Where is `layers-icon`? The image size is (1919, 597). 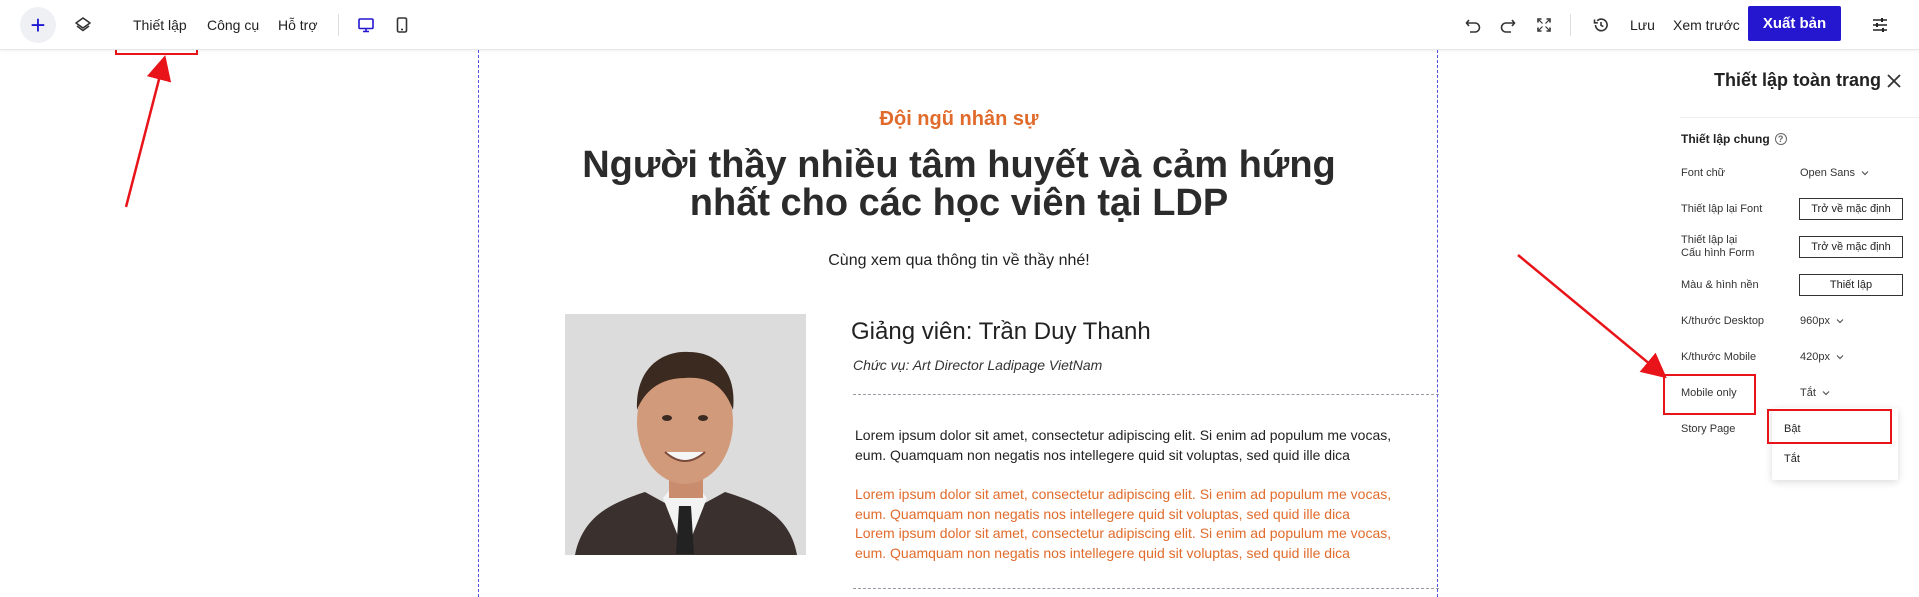 layers-icon is located at coordinates (83, 25).